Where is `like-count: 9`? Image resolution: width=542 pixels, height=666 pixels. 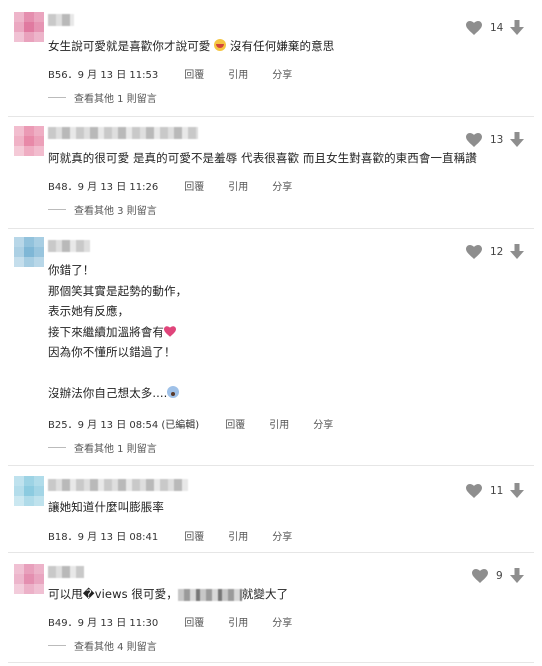
like-count: 9 is located at coordinates (499, 575).